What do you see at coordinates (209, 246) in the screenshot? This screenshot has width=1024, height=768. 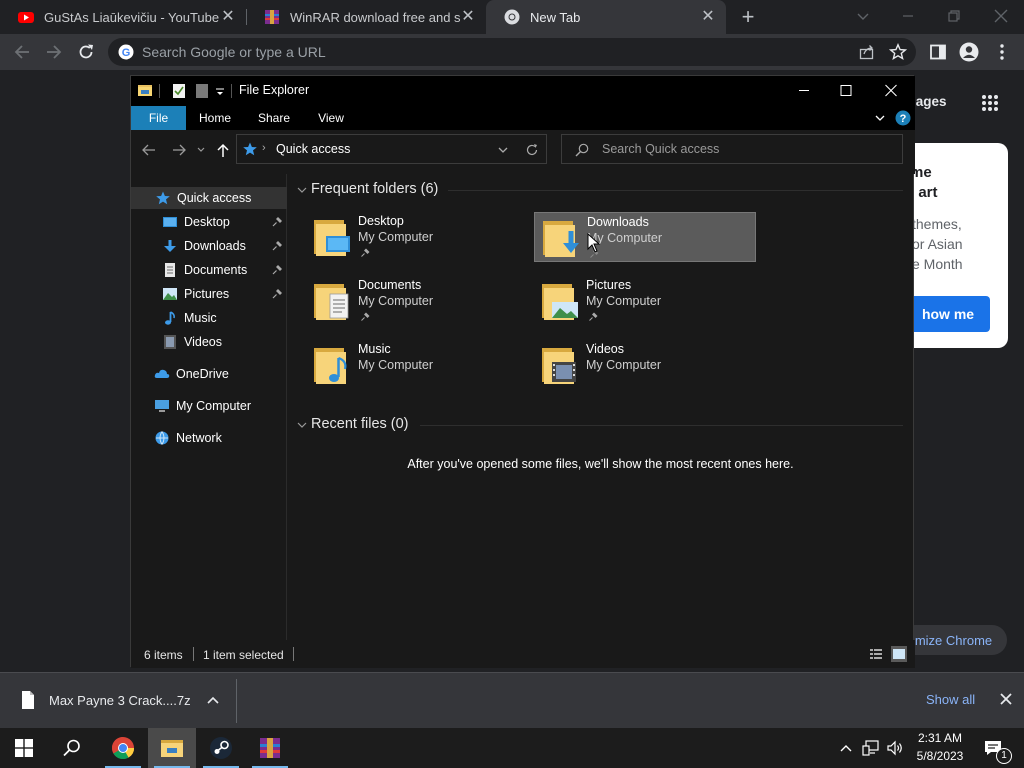 I see `nav-item-downloads: Downloads` at bounding box center [209, 246].